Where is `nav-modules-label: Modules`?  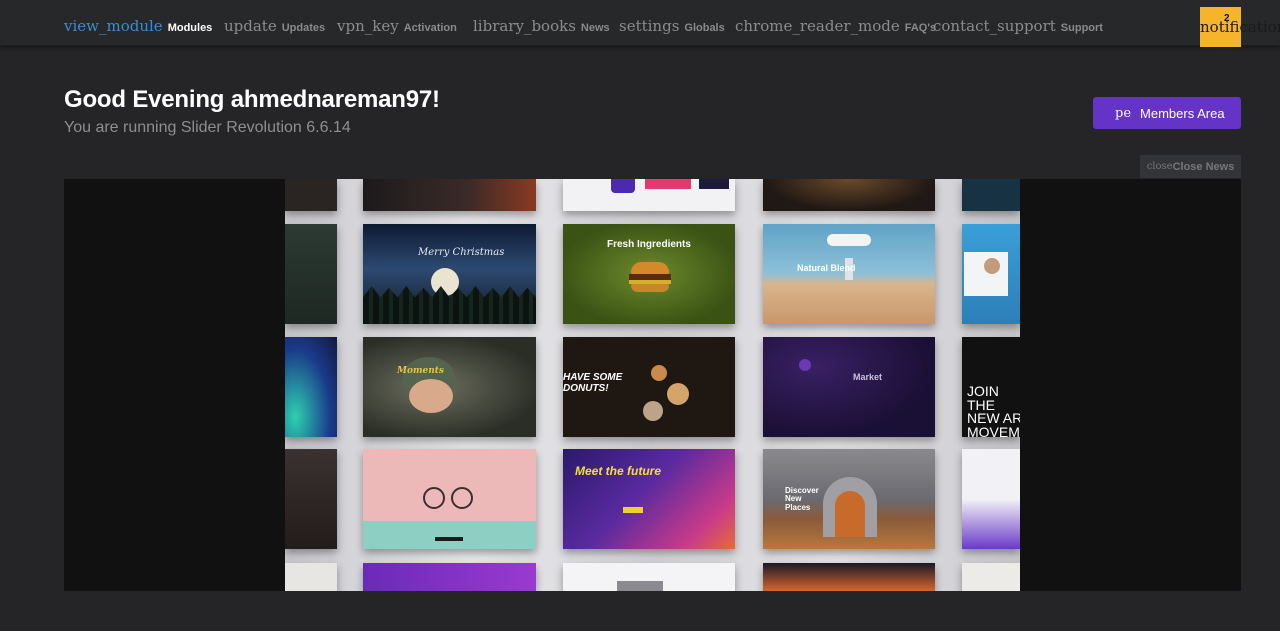
nav-modules-label: Modules is located at coordinates (190, 28).